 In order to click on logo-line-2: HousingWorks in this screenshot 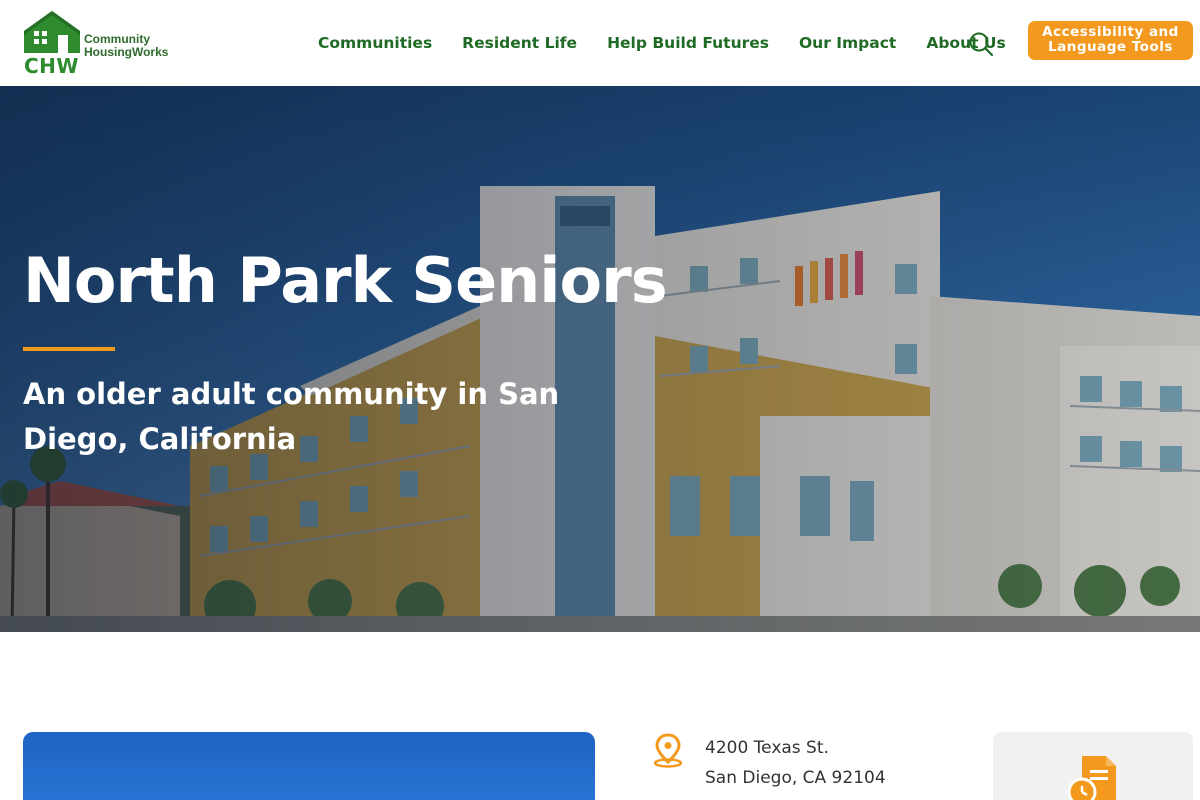, I will do `click(126, 52)`.